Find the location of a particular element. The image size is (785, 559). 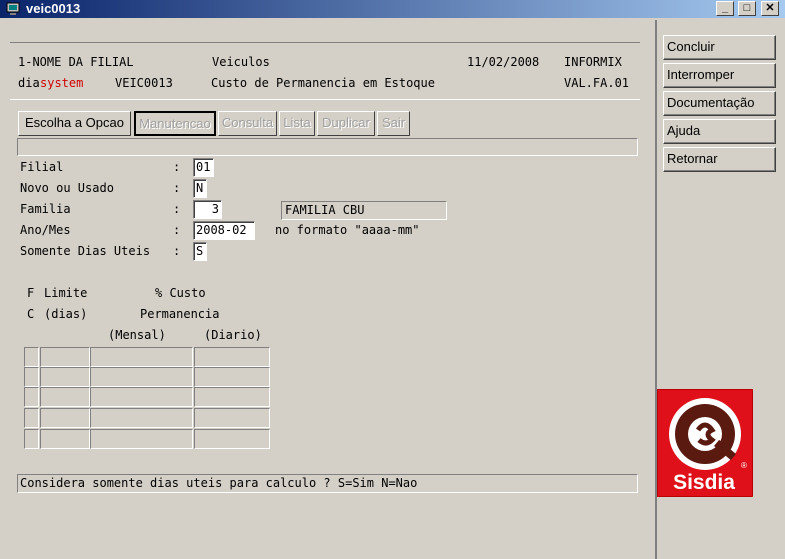

documentacao-button: Documentação is located at coordinates (719, 103).